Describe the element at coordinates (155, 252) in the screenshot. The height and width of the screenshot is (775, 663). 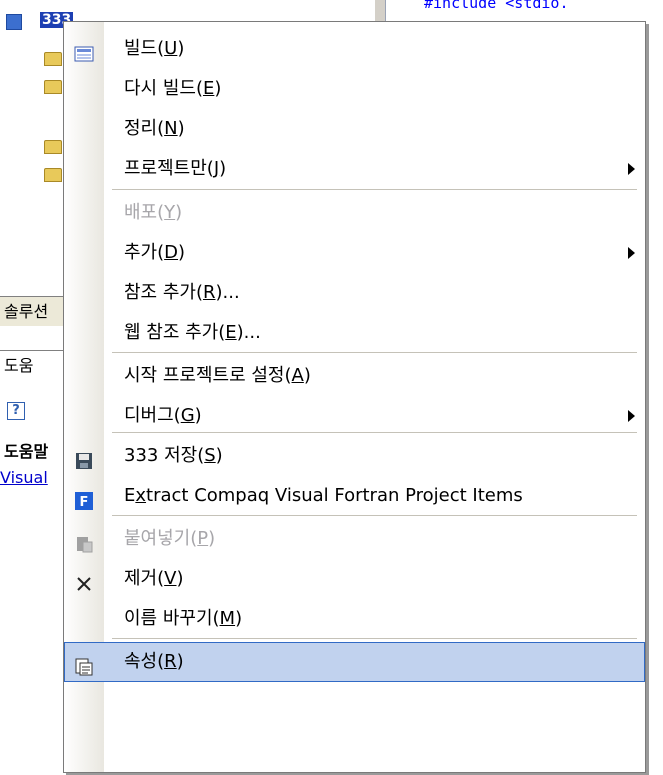
I see `menu-item-label: 추가(D)` at that location.